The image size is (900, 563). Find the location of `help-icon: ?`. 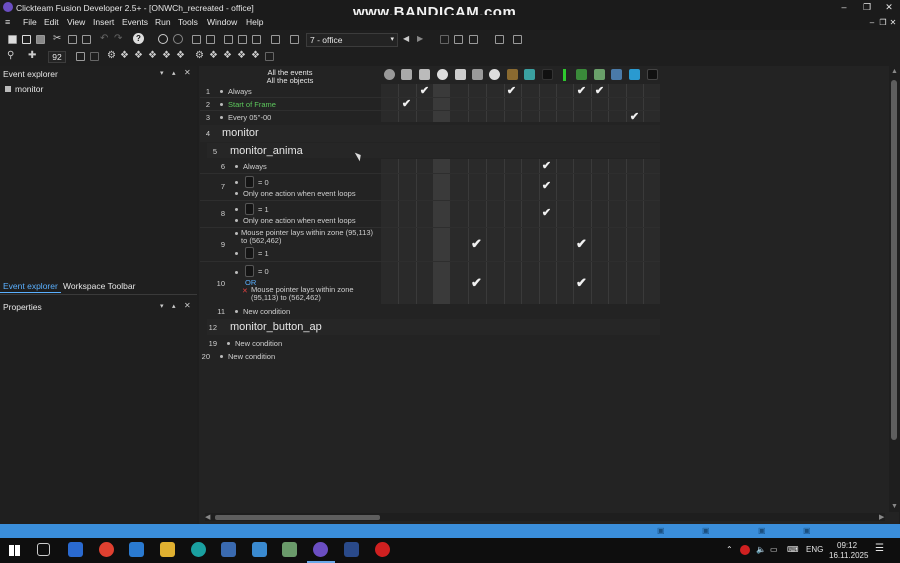

help-icon: ? is located at coordinates (138, 38).